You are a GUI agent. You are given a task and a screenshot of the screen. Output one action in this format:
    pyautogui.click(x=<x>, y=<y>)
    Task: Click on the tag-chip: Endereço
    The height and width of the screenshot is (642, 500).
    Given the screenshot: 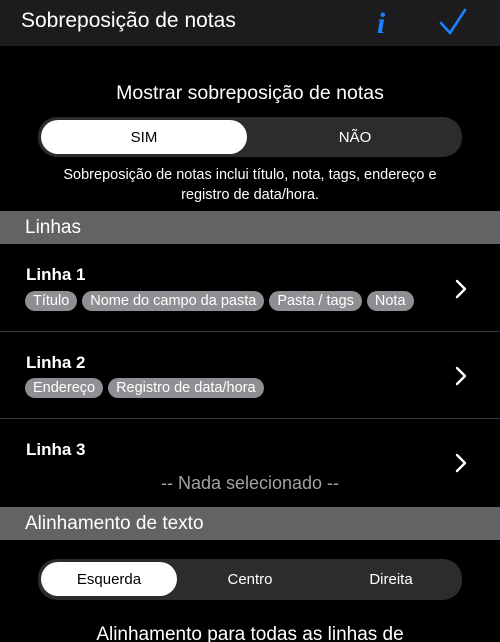 What is the action you would take?
    pyautogui.click(x=64, y=388)
    